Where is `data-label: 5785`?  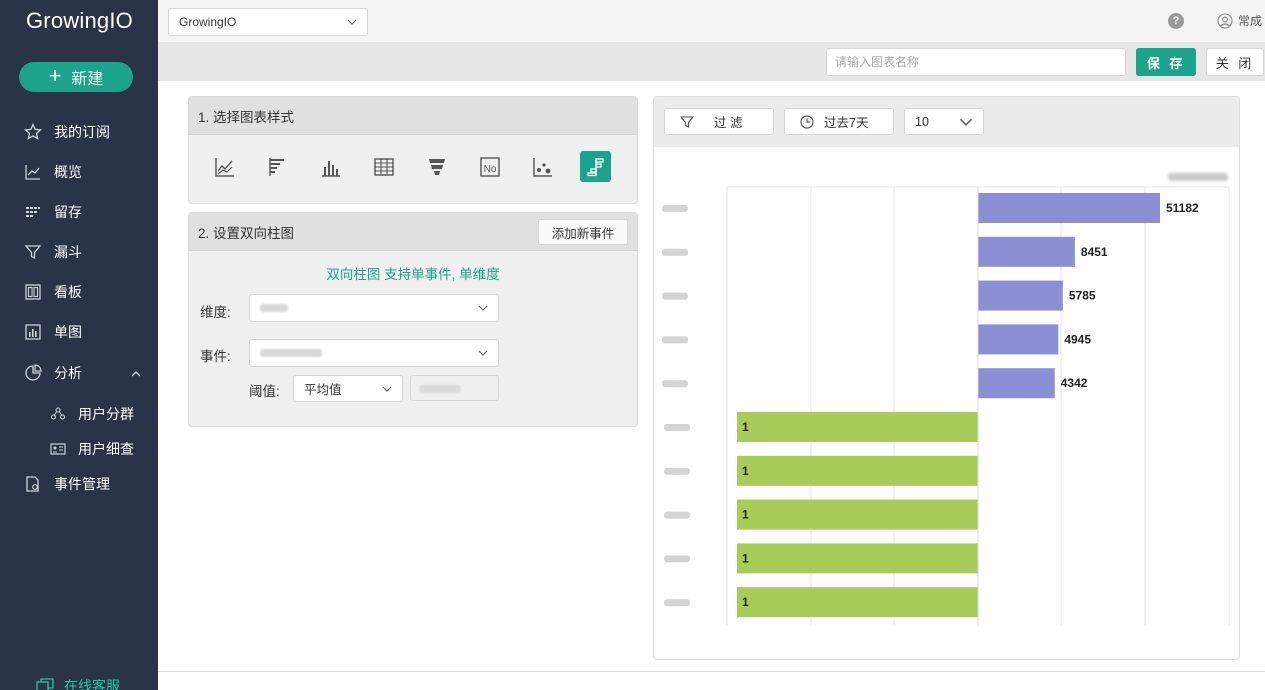 data-label: 5785 is located at coordinates (1082, 296).